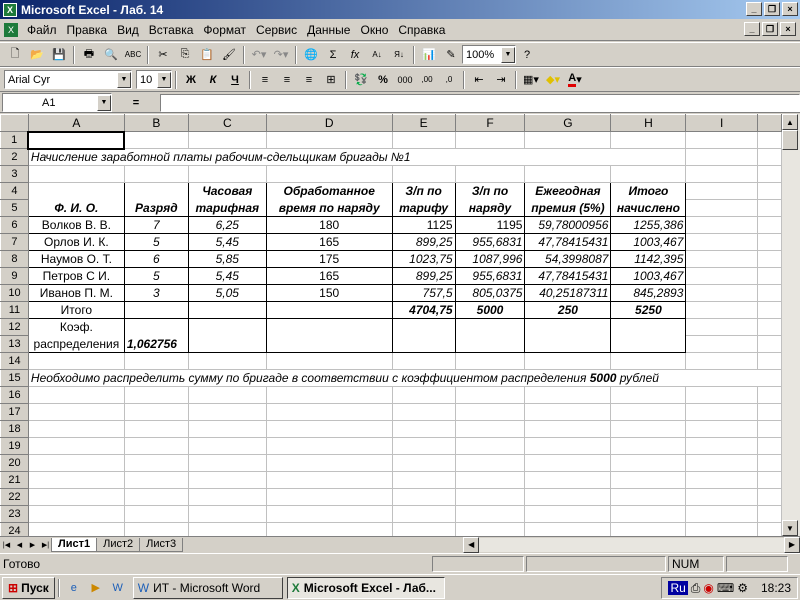  Describe the element at coordinates (790, 9) in the screenshot. I see `close-button: ×` at that location.